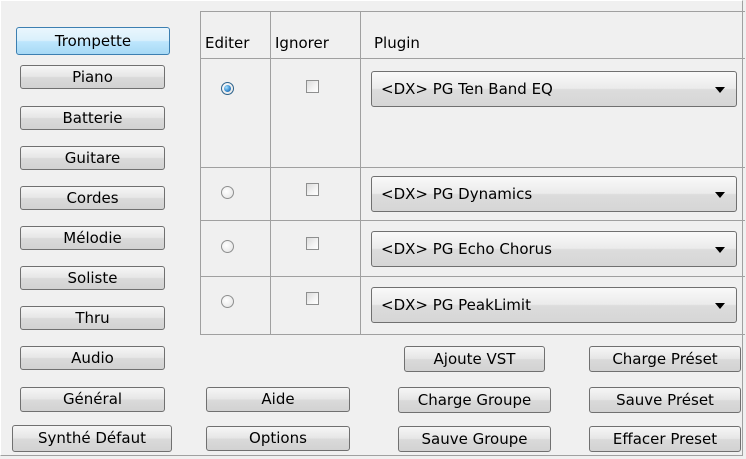 Image resolution: width=746 pixels, height=459 pixels. What do you see at coordinates (554, 249) in the screenshot?
I see `plugin-select-row-3: <DX> PG Echo Chorus` at bounding box center [554, 249].